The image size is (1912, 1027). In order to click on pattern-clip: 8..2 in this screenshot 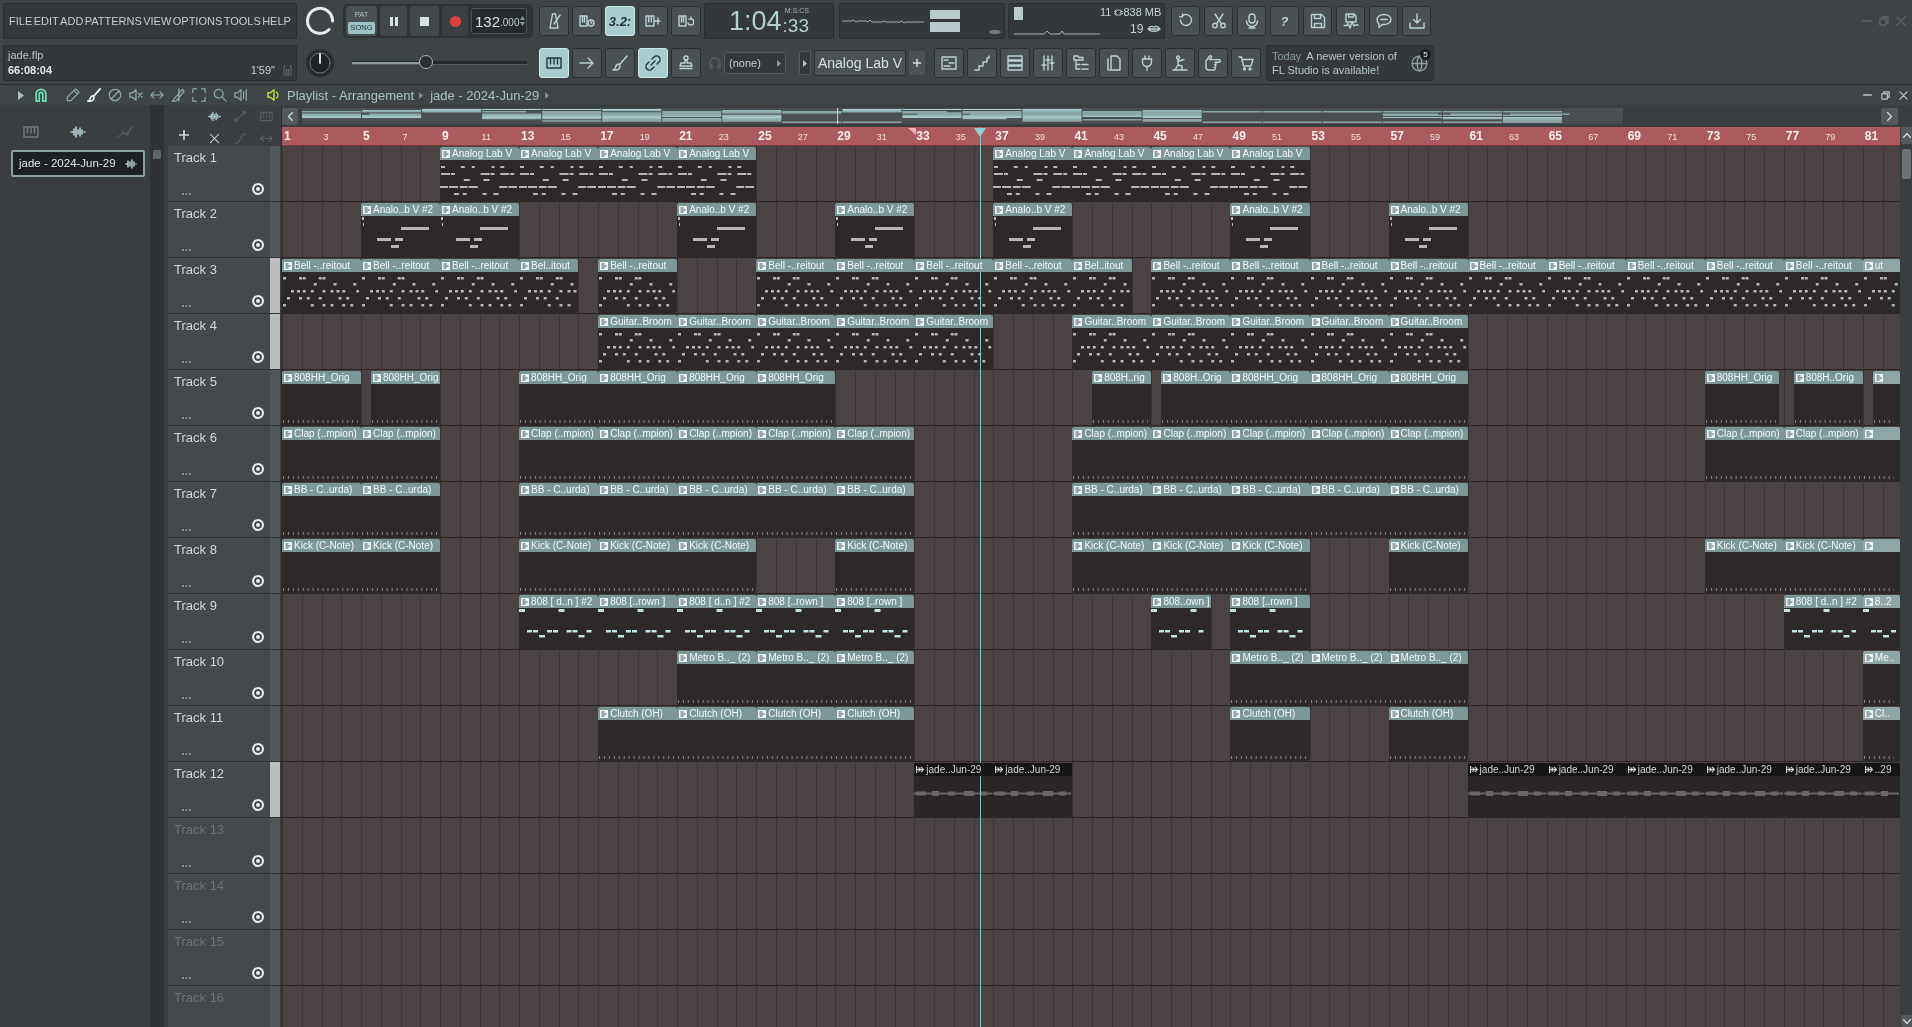, I will do `click(1881, 622)`.